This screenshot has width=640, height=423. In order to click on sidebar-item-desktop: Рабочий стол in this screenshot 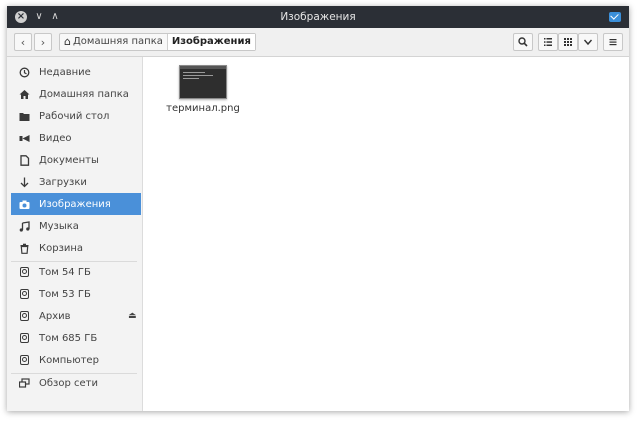, I will do `click(76, 116)`.